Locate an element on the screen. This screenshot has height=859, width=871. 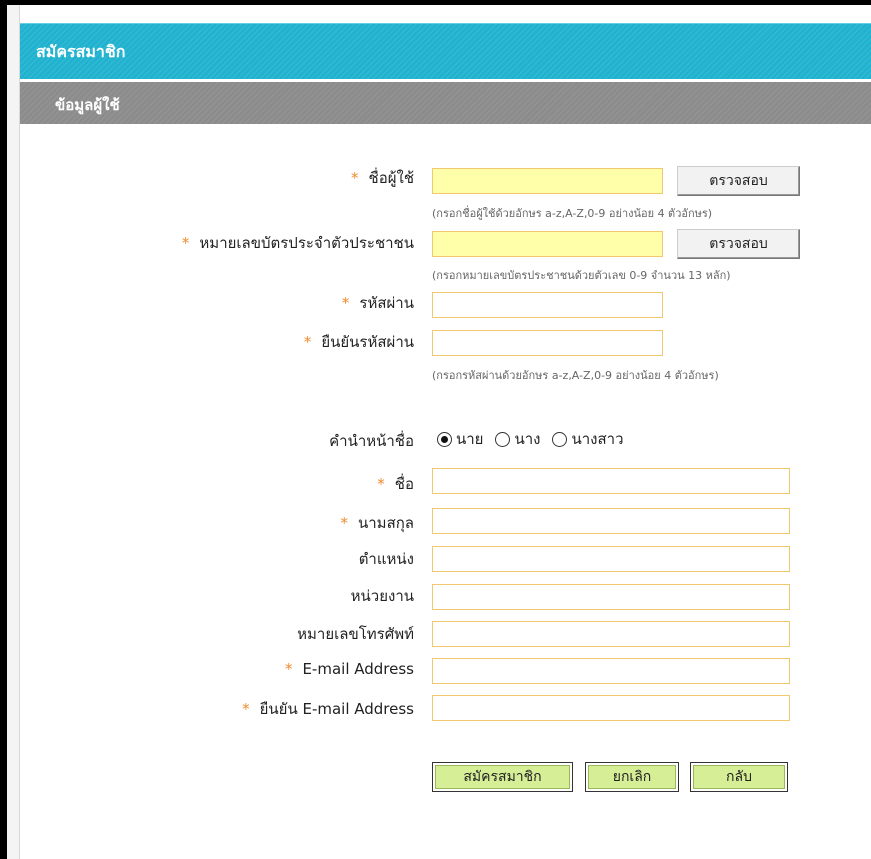
position-label: ตำแหน่ง is located at coordinates (386, 559).